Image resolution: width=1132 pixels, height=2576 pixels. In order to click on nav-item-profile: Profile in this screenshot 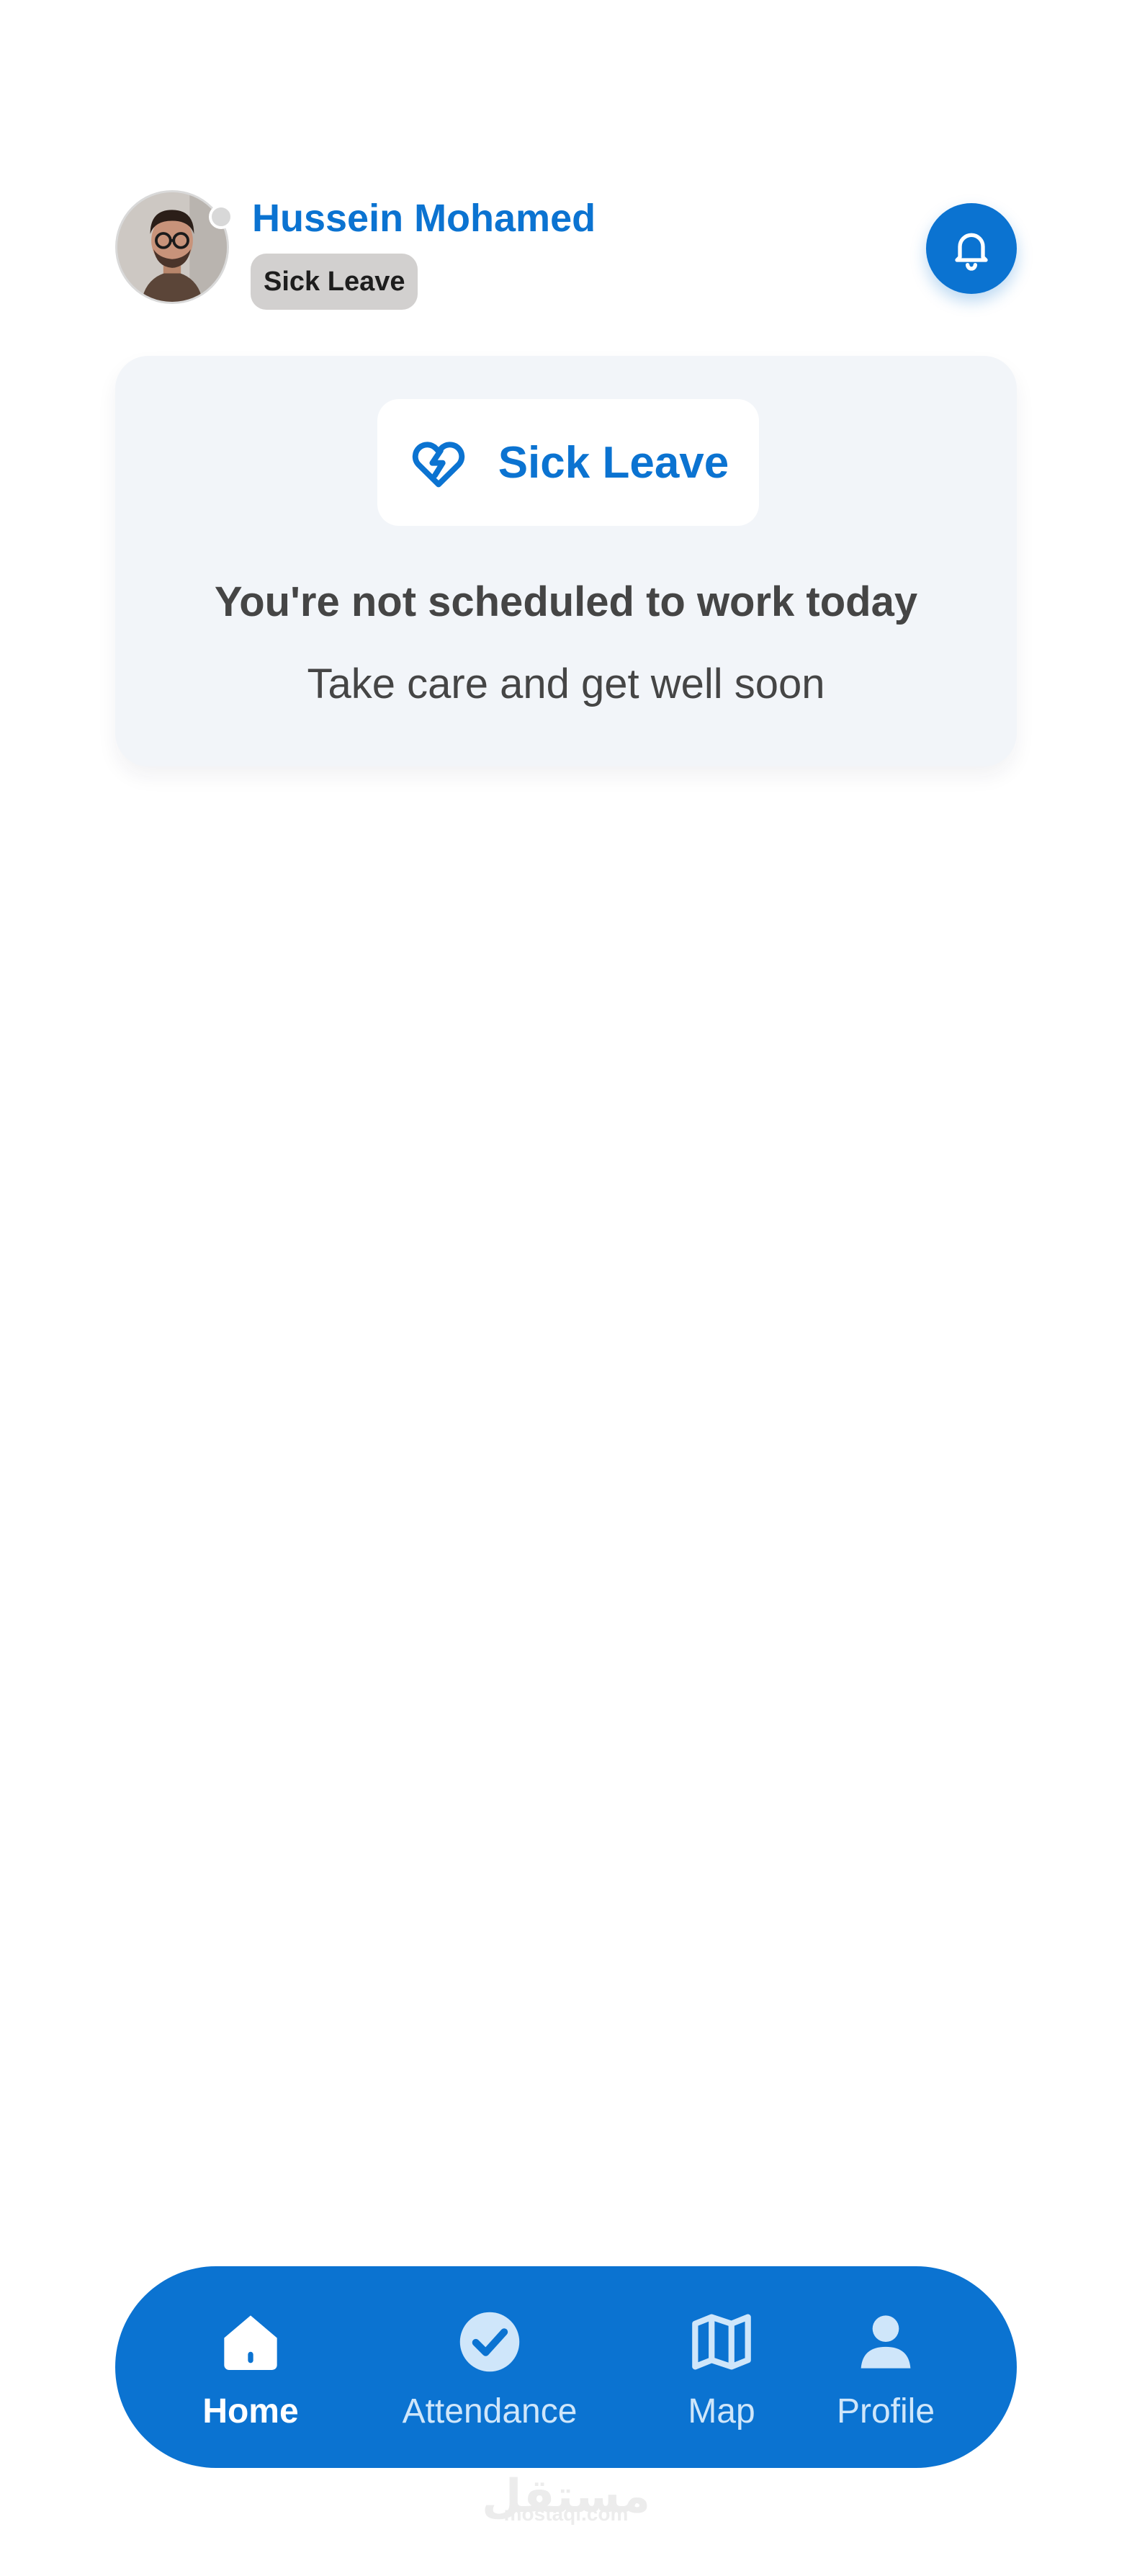, I will do `click(886, 2370)`.